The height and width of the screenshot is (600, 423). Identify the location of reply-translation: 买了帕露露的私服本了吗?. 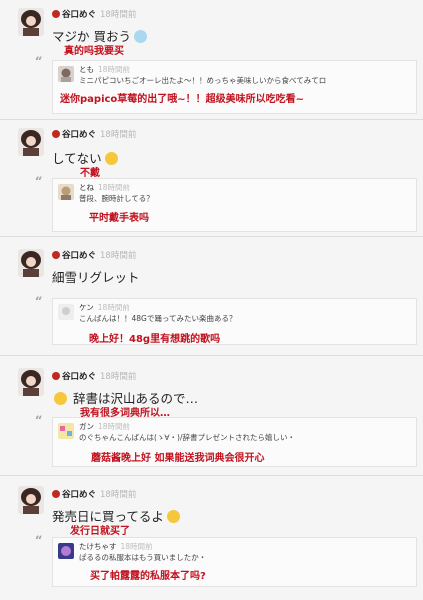
(148, 576).